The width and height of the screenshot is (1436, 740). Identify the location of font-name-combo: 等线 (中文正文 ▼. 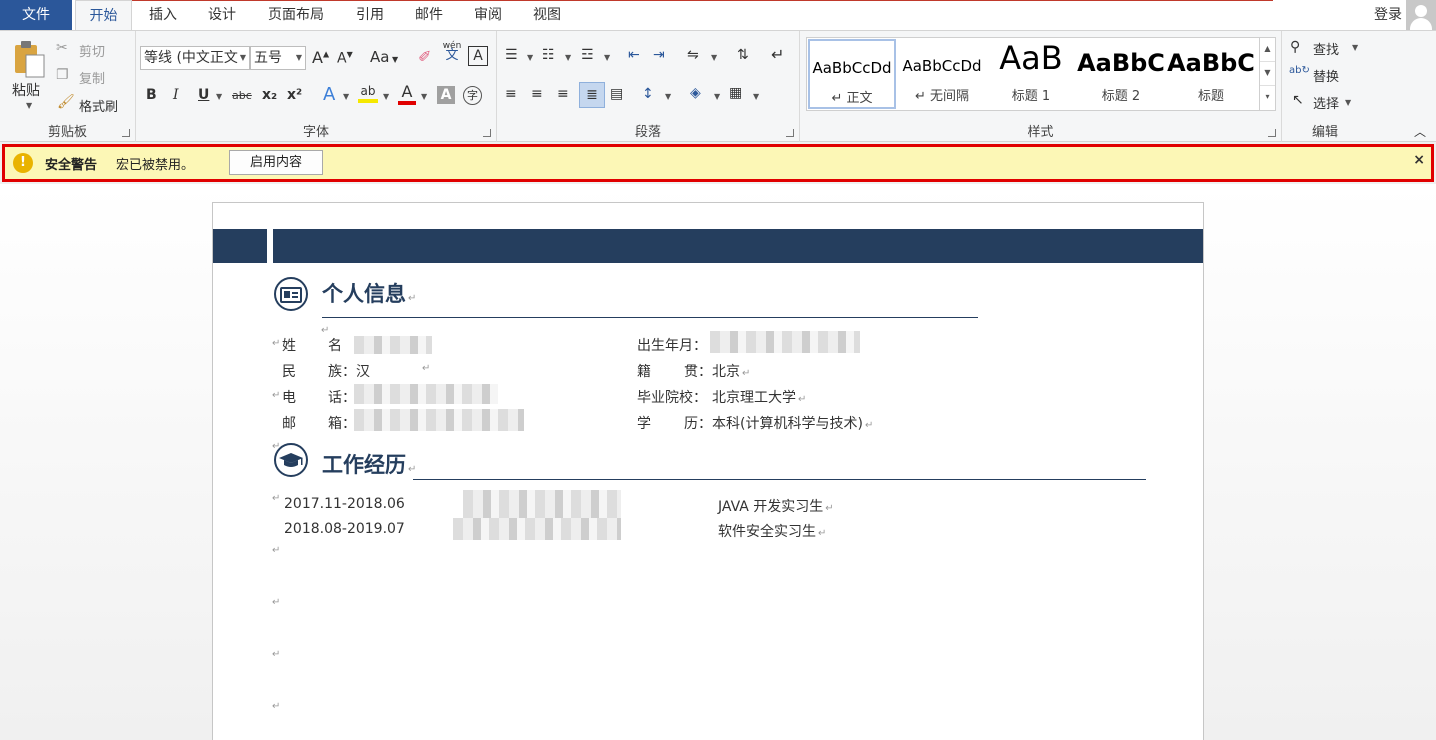
(195, 58).